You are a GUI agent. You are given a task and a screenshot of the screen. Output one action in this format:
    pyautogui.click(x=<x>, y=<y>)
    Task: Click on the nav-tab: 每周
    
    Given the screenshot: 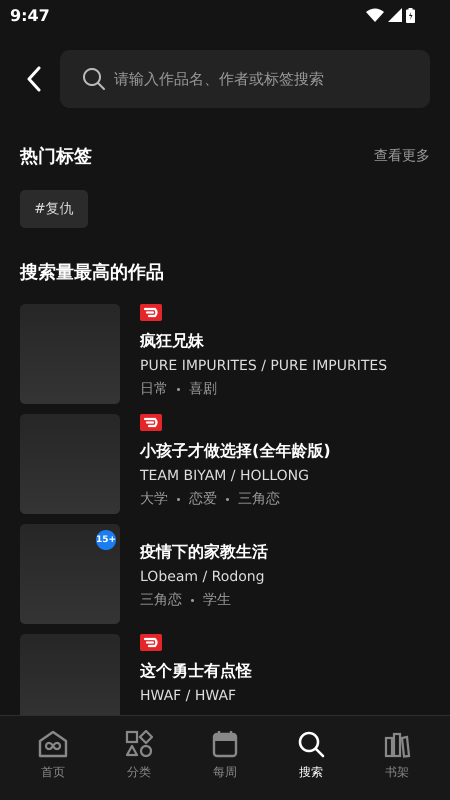 What is the action you would take?
    pyautogui.click(x=225, y=758)
    